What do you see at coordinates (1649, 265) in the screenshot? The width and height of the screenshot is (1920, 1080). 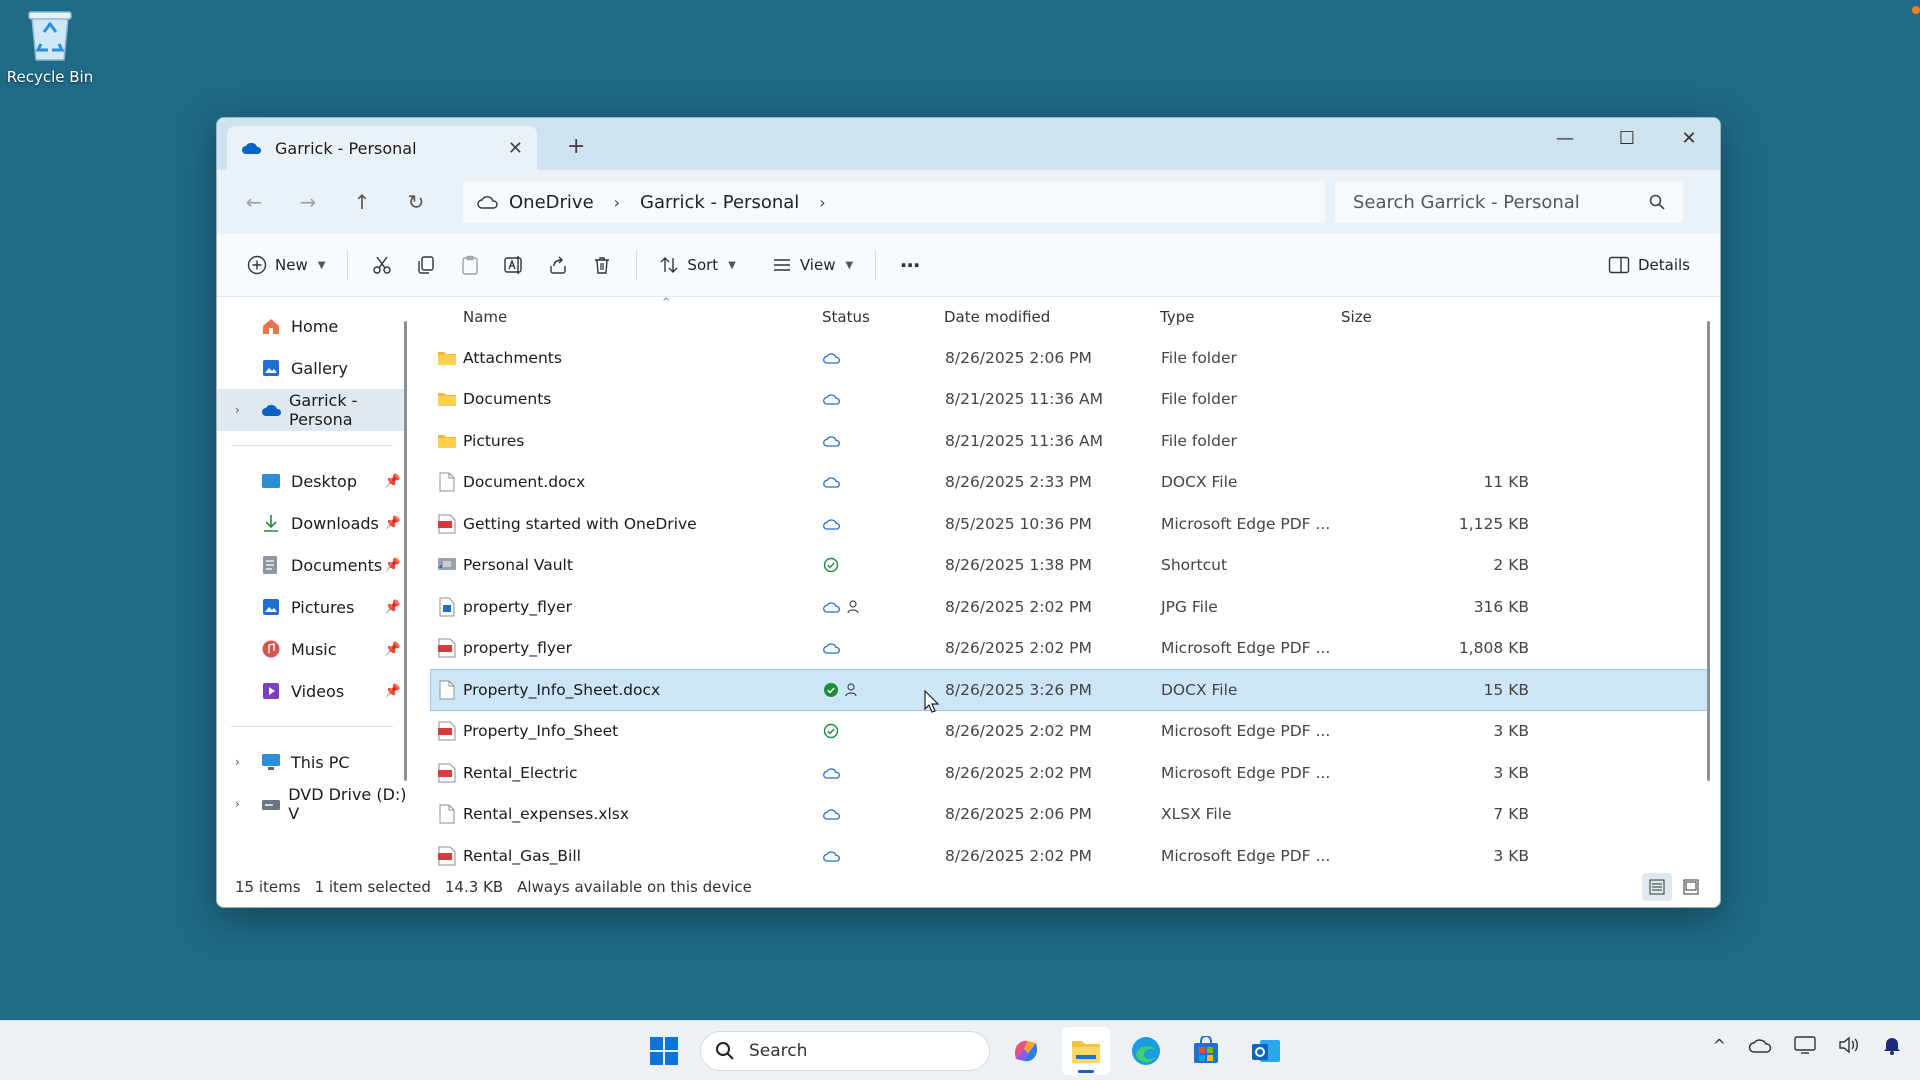 I see `details-pane-button: Details` at bounding box center [1649, 265].